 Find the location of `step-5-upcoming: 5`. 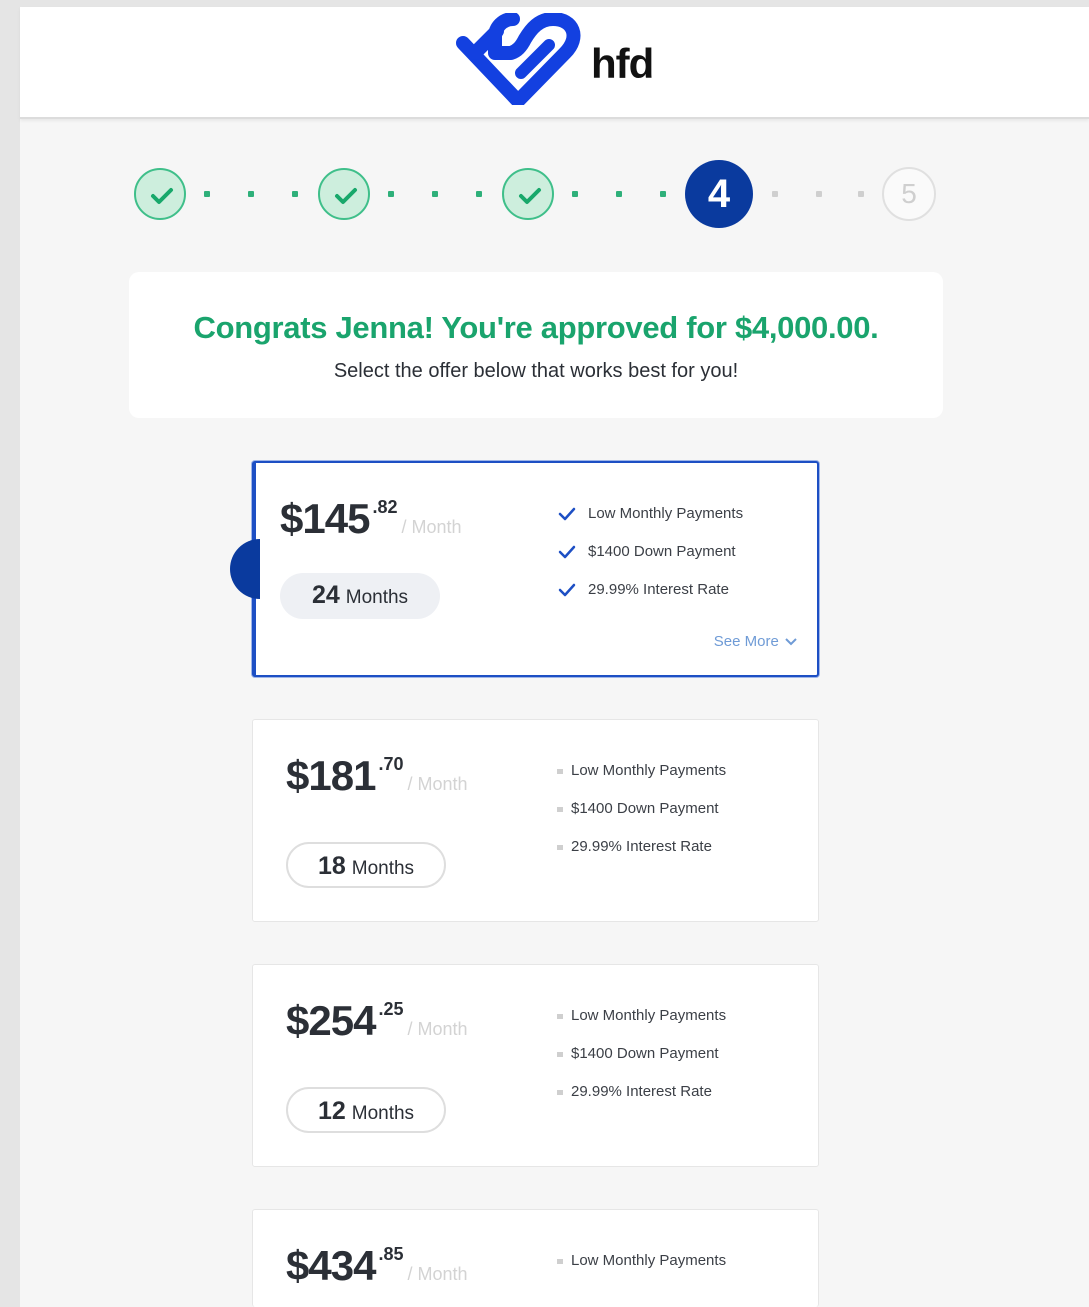

step-5-upcoming: 5 is located at coordinates (909, 194).